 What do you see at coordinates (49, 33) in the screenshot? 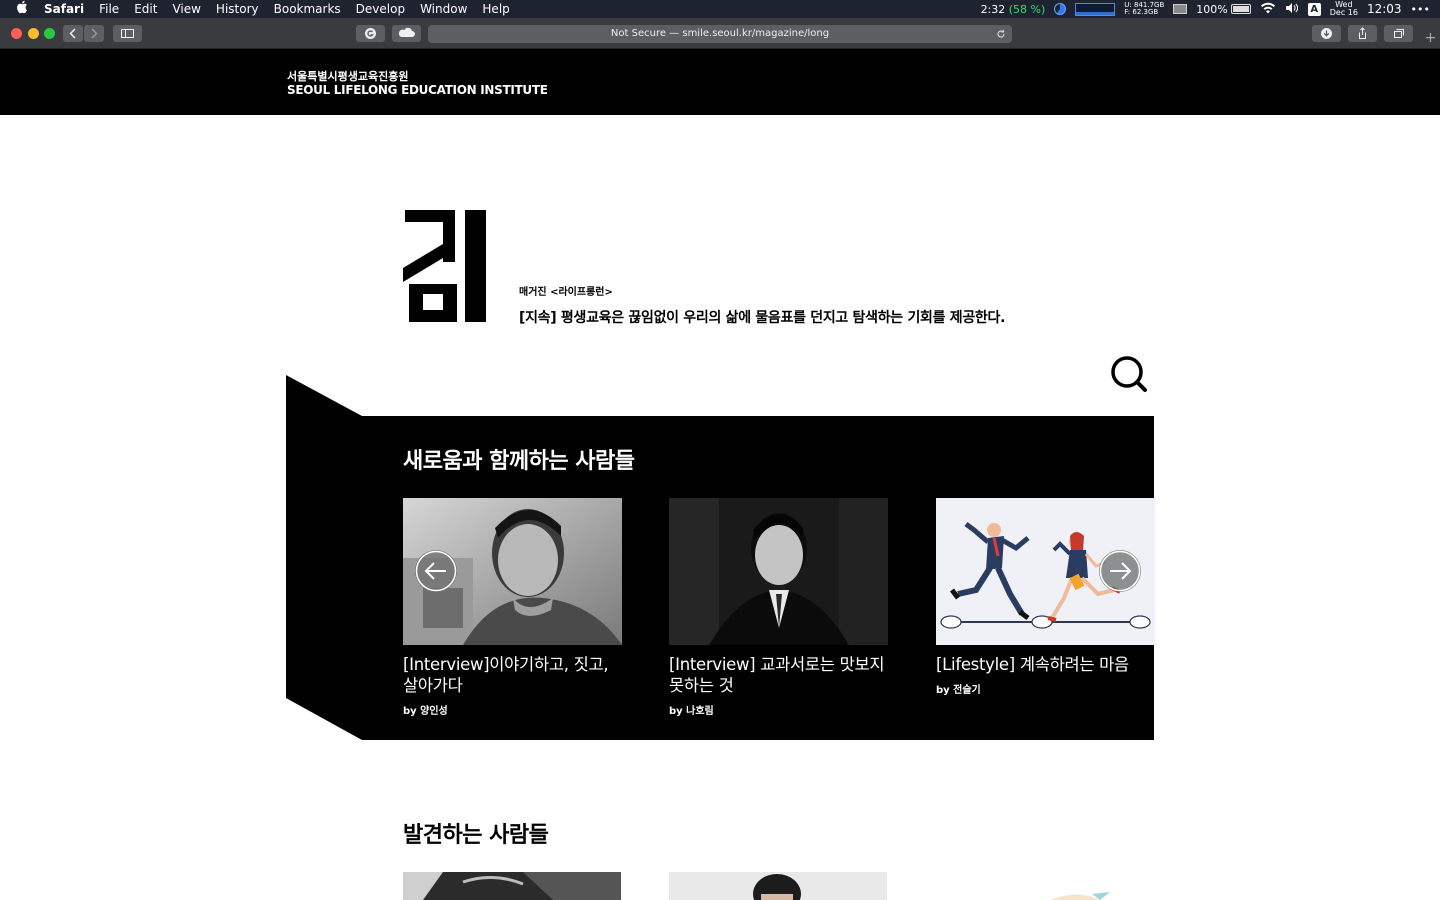
I see `window-zoom-button` at bounding box center [49, 33].